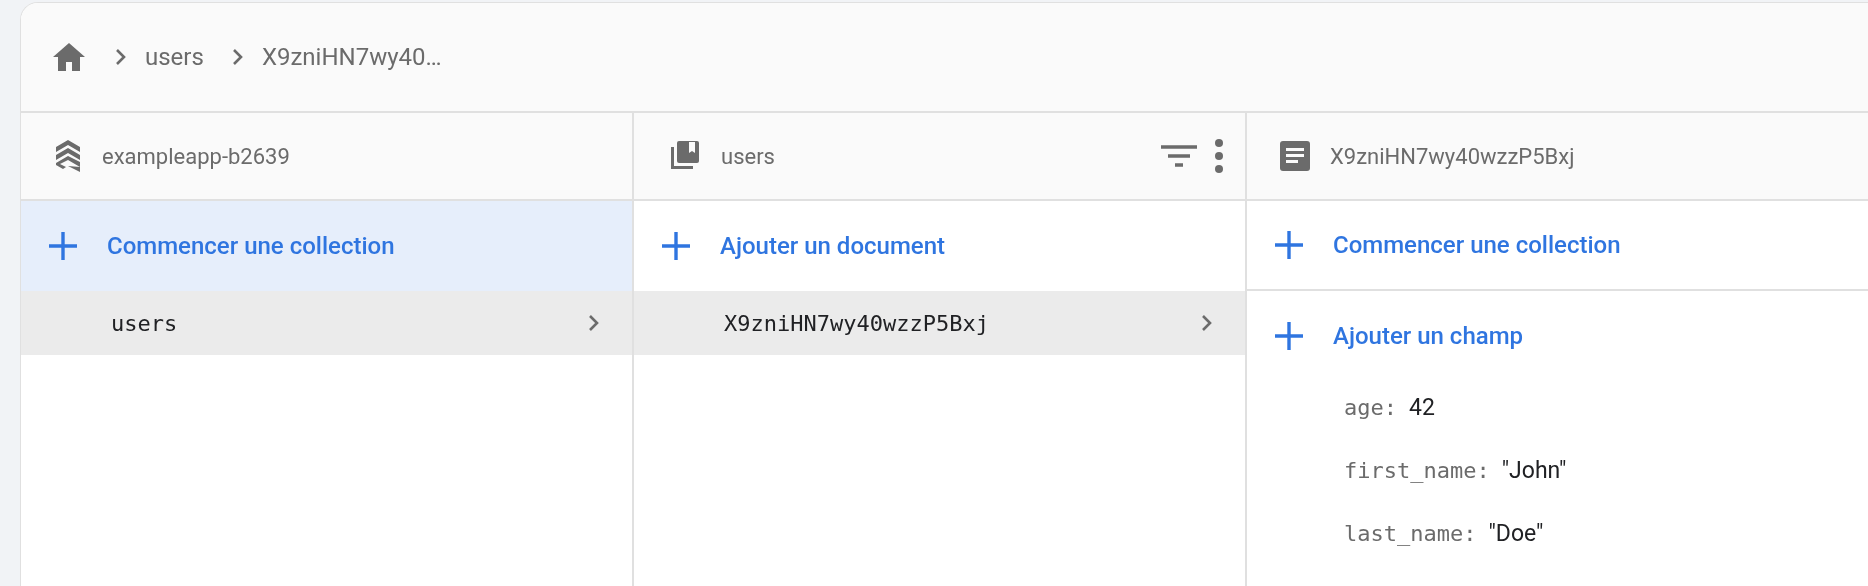 This screenshot has height=586, width=1868. I want to click on field-value: "John", so click(1534, 471).